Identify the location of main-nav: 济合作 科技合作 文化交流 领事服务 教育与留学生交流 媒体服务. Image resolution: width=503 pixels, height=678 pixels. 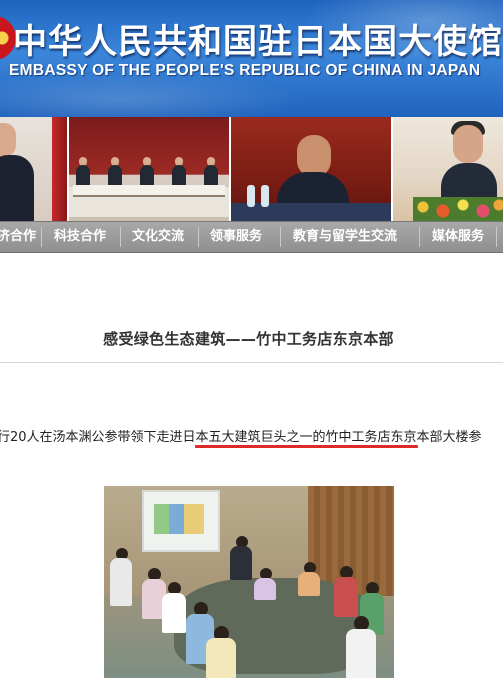
(251, 237).